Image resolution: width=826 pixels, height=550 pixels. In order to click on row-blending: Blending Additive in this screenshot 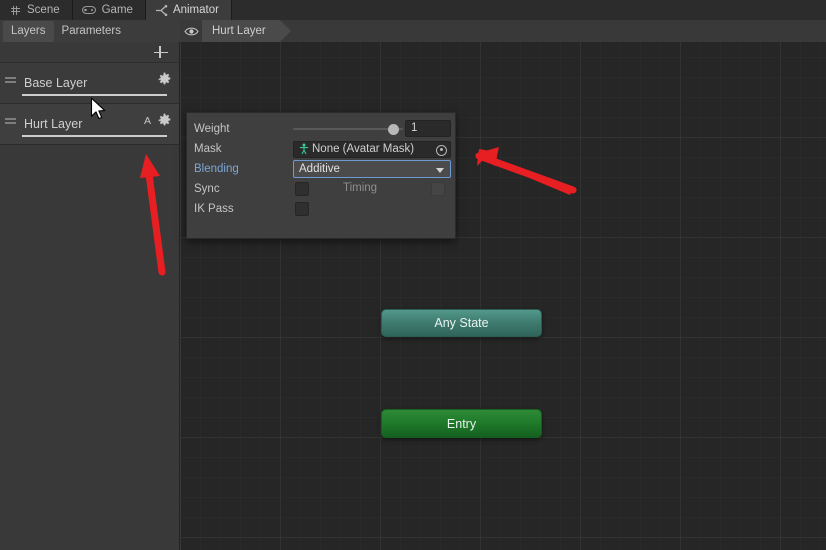, I will do `click(321, 169)`.